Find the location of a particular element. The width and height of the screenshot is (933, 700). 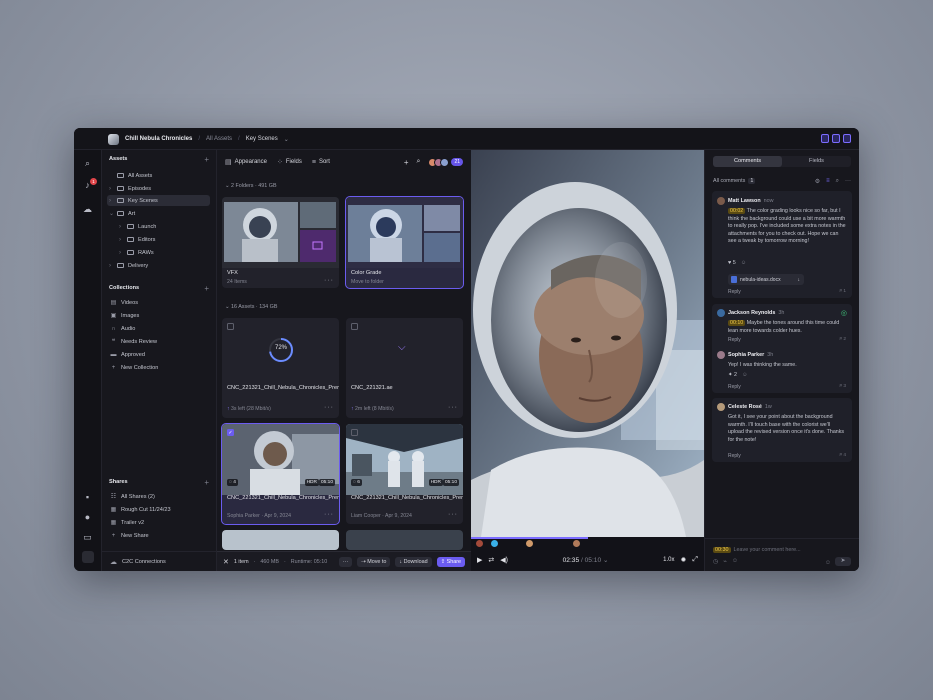

filter-icon: ≡ is located at coordinates (828, 181).